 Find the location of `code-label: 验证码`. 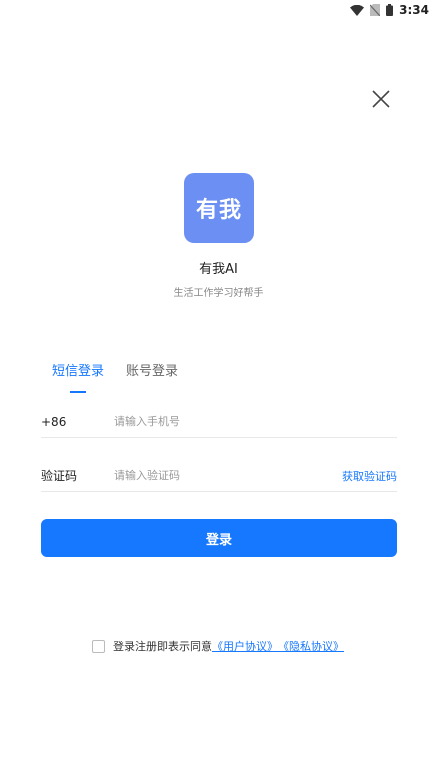

code-label: 验证码 is located at coordinates (59, 476).